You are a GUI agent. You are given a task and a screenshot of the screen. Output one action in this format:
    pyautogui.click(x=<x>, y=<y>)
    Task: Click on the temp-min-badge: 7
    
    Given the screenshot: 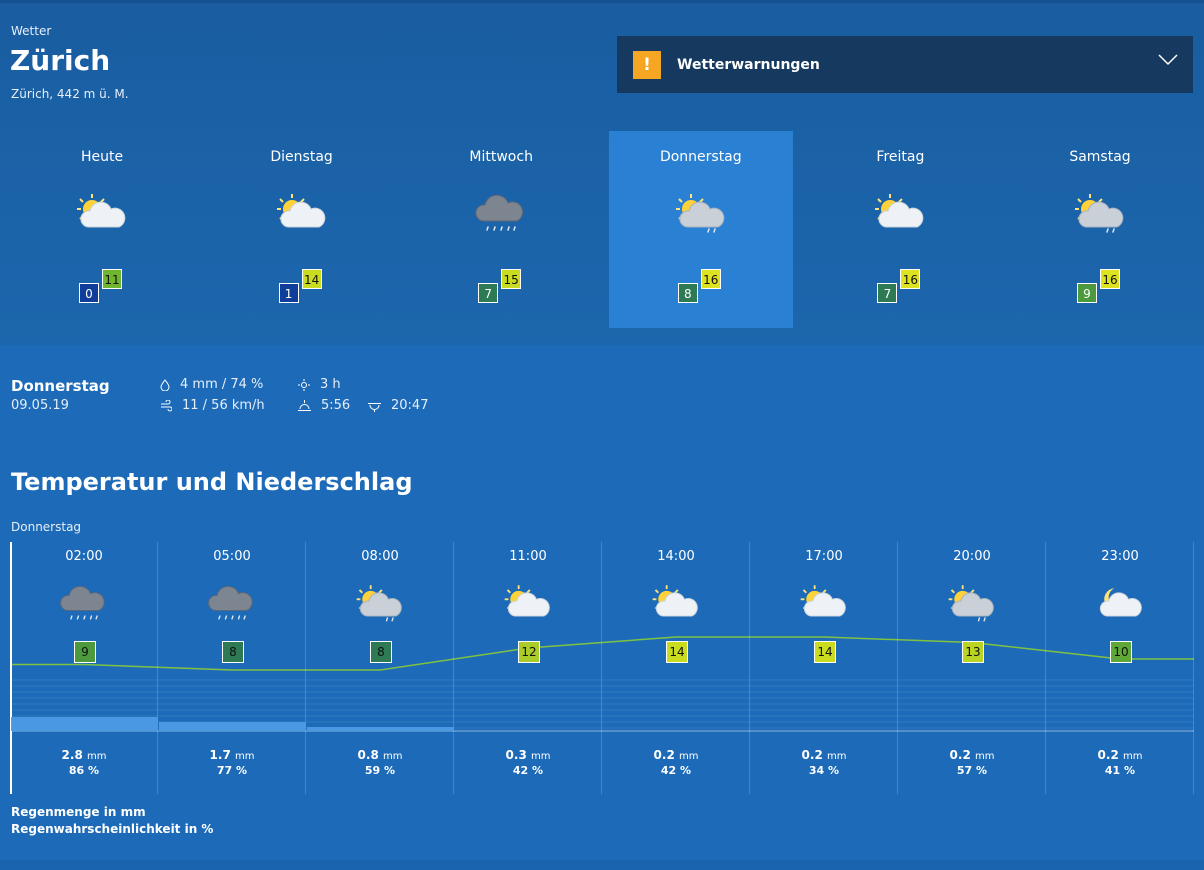 What is the action you would take?
    pyautogui.click(x=887, y=293)
    